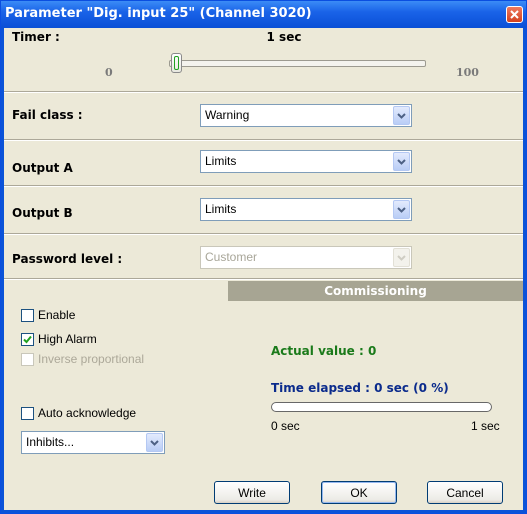 The image size is (527, 514). Describe the element at coordinates (285, 426) in the screenshot. I see `progress-min-label: 0 sec` at that location.